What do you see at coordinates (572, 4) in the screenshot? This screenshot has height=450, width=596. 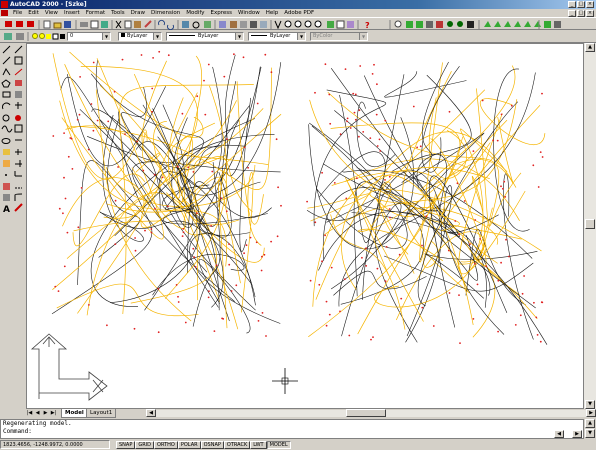 I see `minimize-button: _` at bounding box center [572, 4].